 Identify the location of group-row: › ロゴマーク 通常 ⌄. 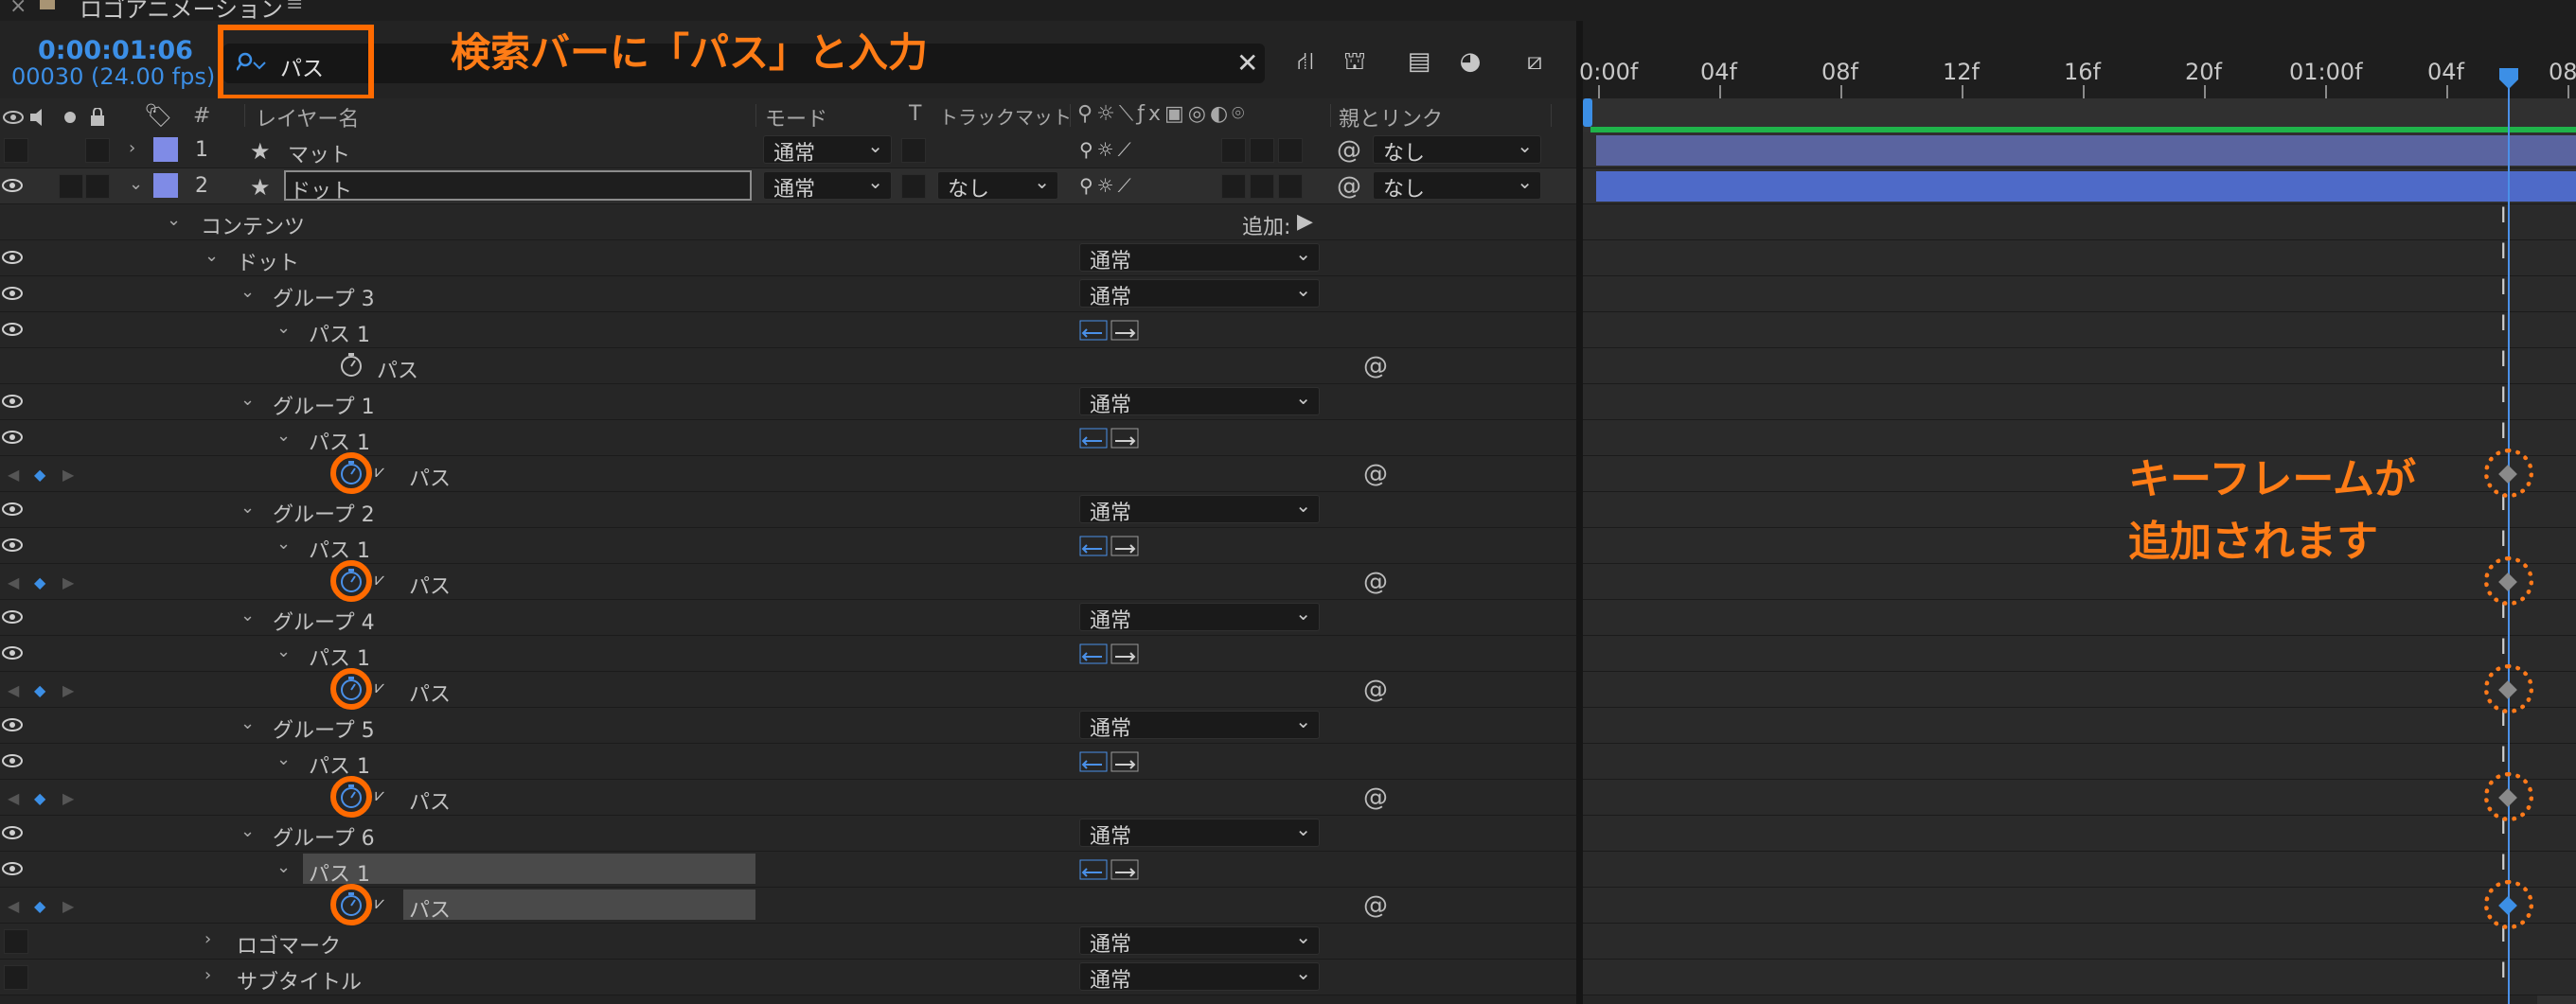
(788, 942).